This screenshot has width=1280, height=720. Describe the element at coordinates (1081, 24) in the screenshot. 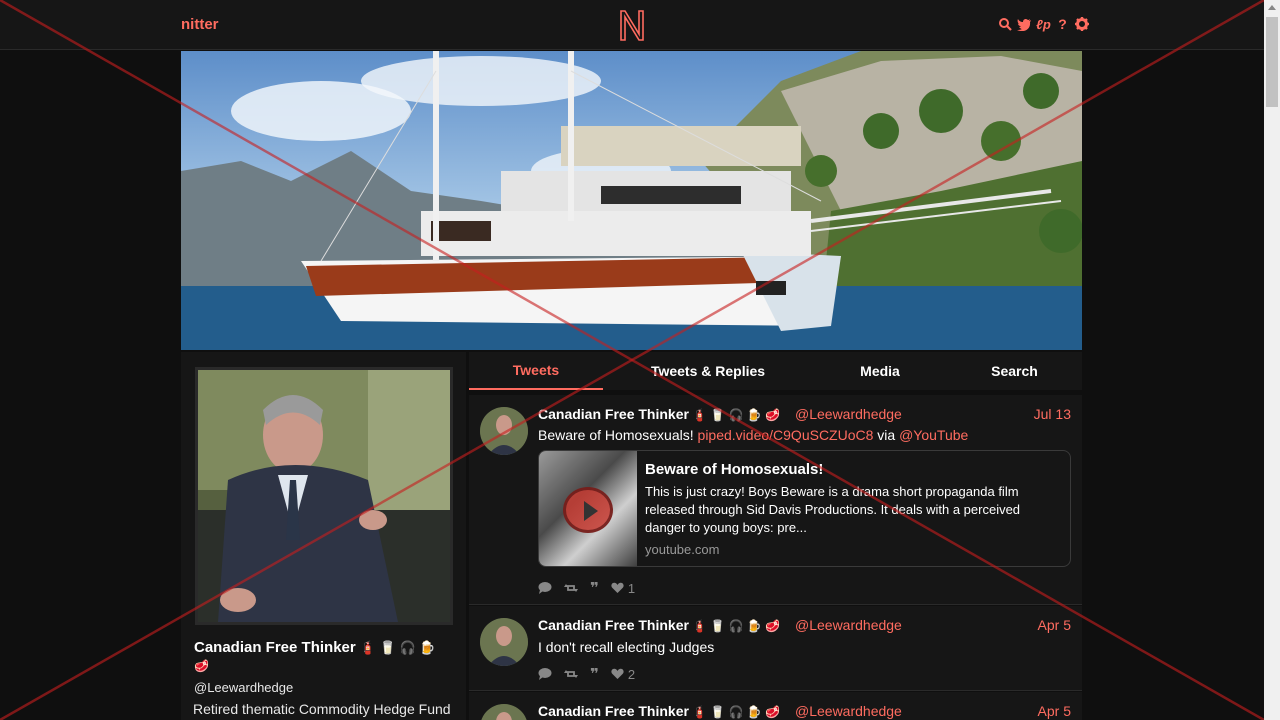

I see `settings-icon` at that location.